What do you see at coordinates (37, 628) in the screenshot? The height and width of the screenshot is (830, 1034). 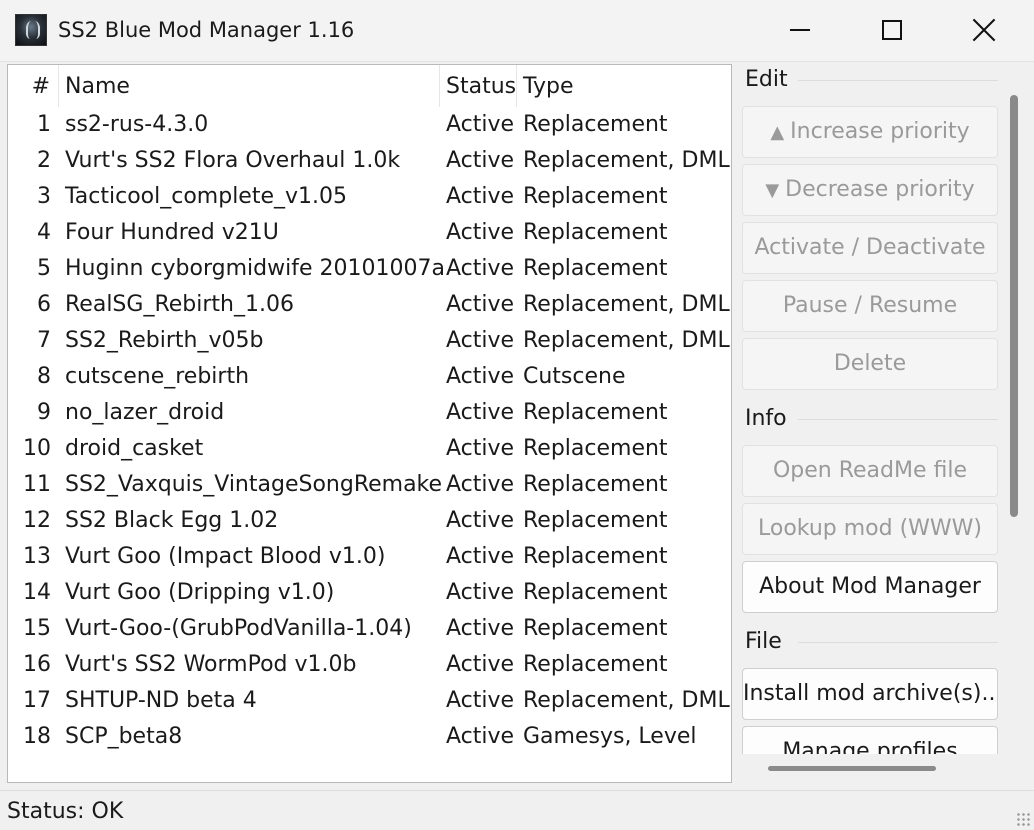 I see `row-number: 15` at bounding box center [37, 628].